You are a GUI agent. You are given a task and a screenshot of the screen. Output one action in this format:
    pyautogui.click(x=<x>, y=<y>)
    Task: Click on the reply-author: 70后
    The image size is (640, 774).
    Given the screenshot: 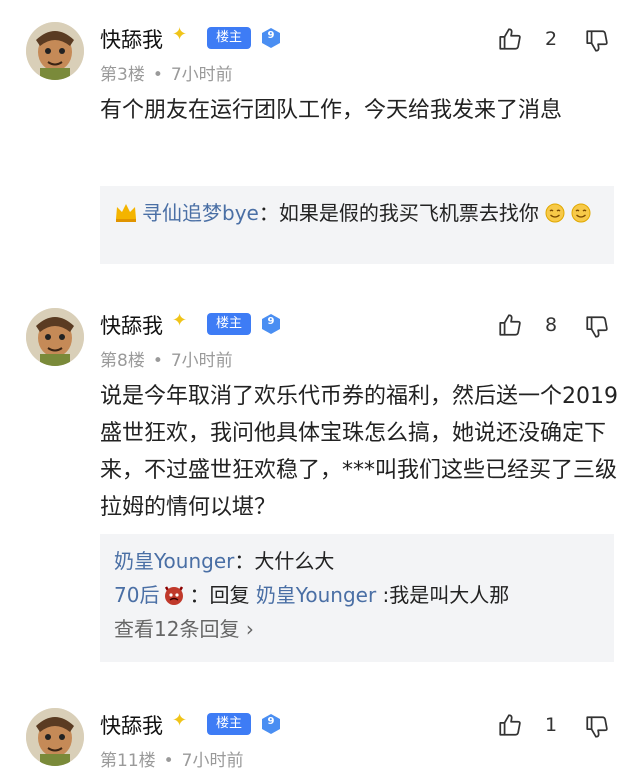 What is the action you would take?
    pyautogui.click(x=136, y=595)
    